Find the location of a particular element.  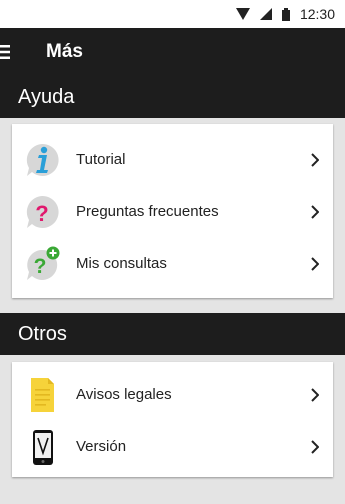

info-icon is located at coordinates (42, 160).